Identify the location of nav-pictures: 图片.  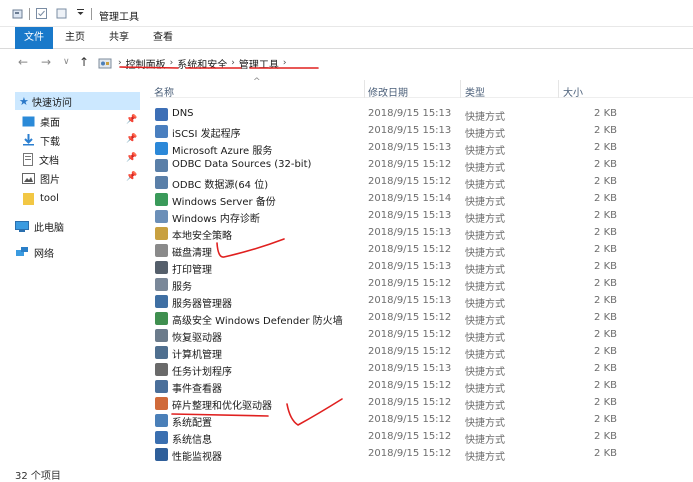
(41, 178).